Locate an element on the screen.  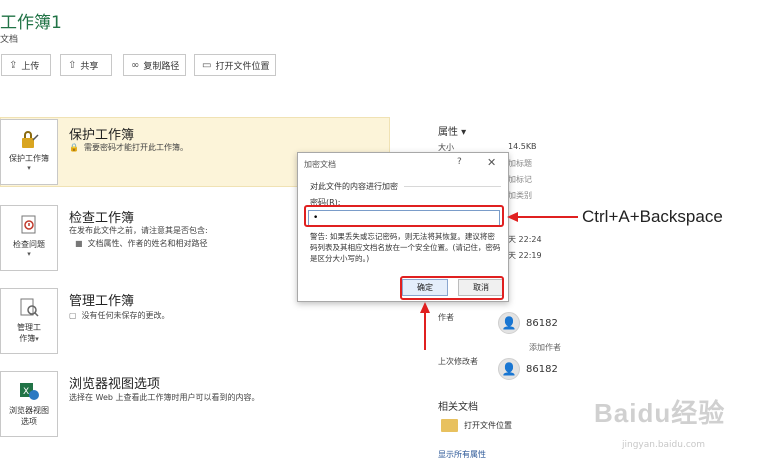
arrow-head-up is located at coordinates (425, 307).